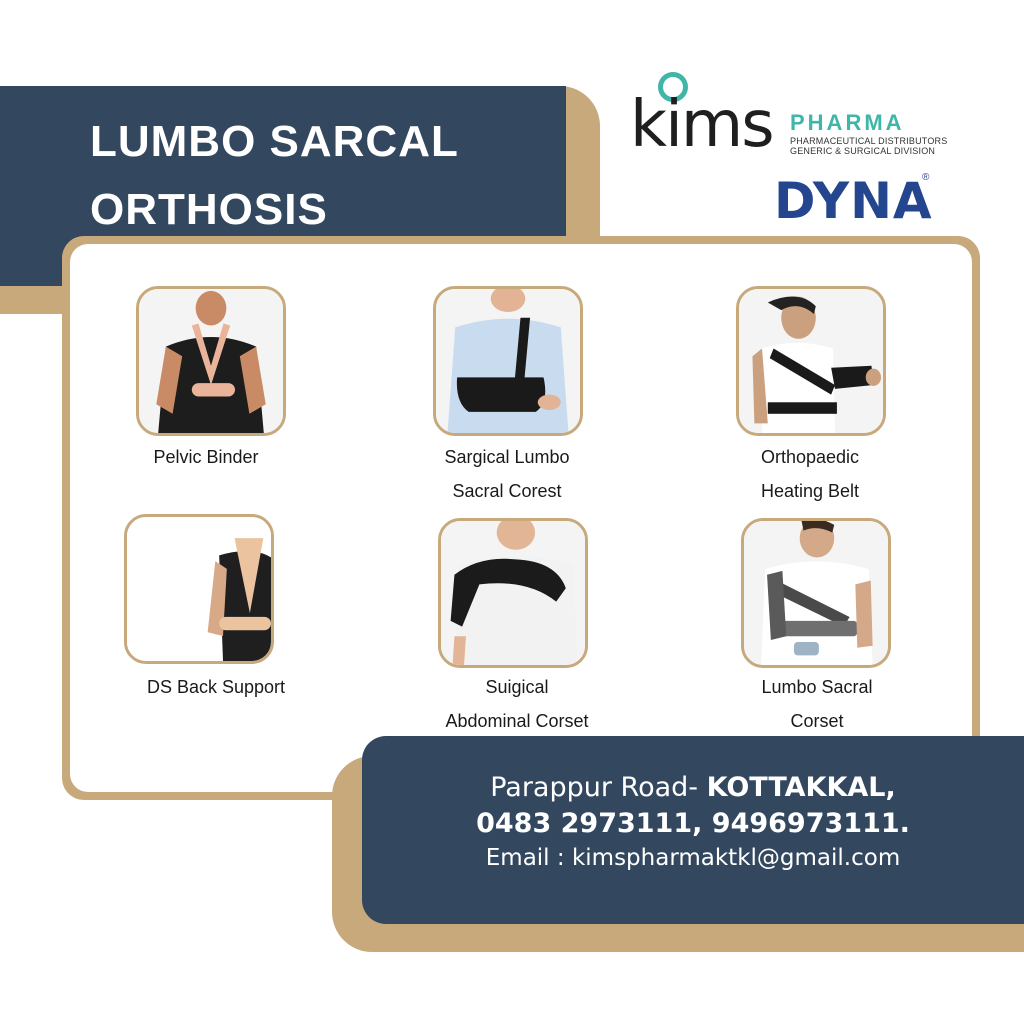  What do you see at coordinates (853, 201) in the screenshot?
I see `dyna-logo: DYNA` at bounding box center [853, 201].